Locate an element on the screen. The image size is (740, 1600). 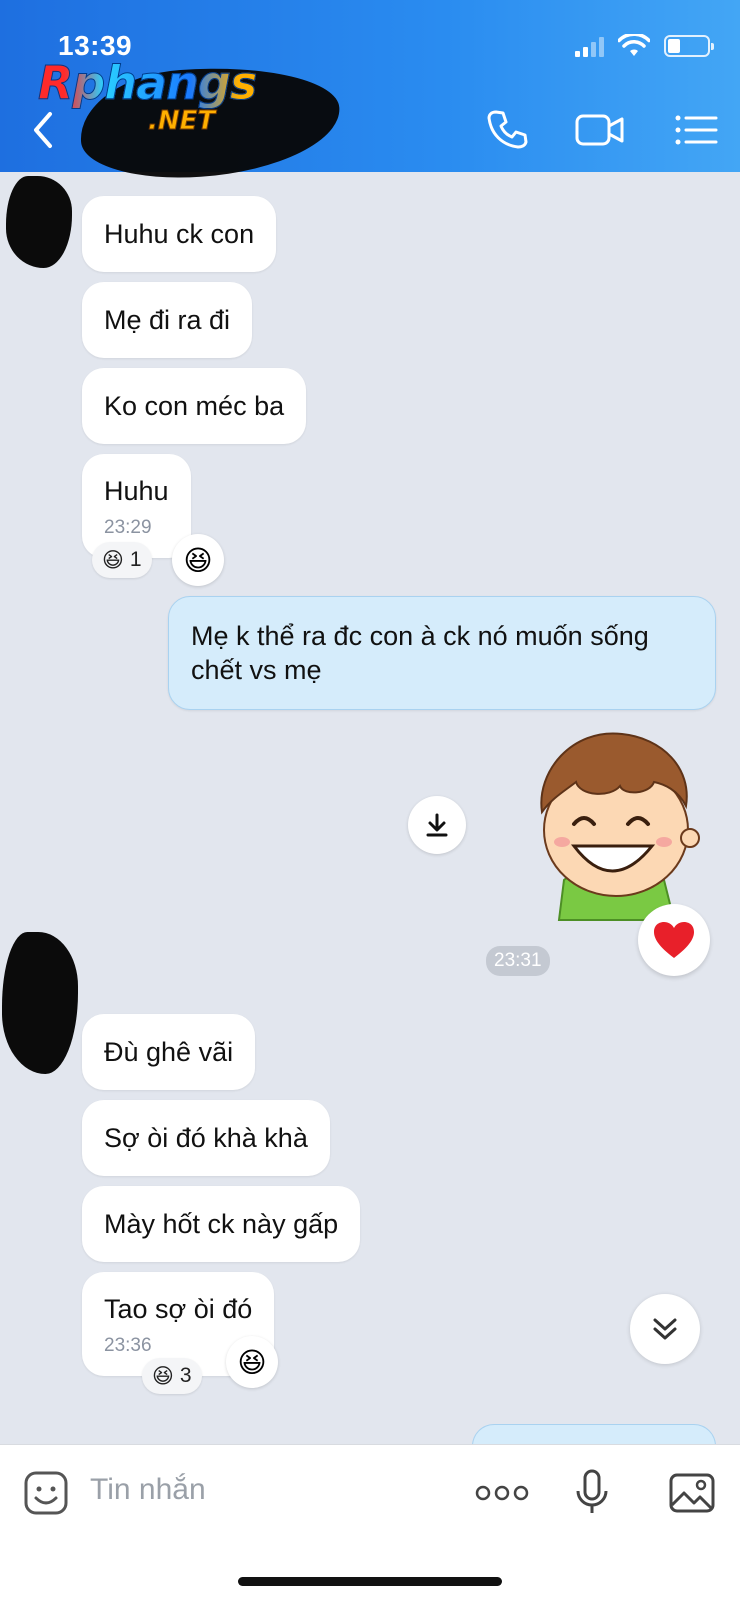
sticker-boy-laughing is located at coordinates (611, 825).